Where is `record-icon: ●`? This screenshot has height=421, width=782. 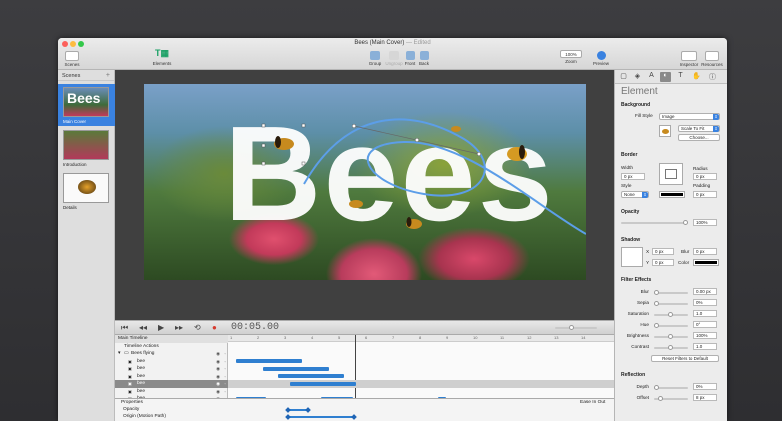 record-icon: ● is located at coordinates (214, 327).